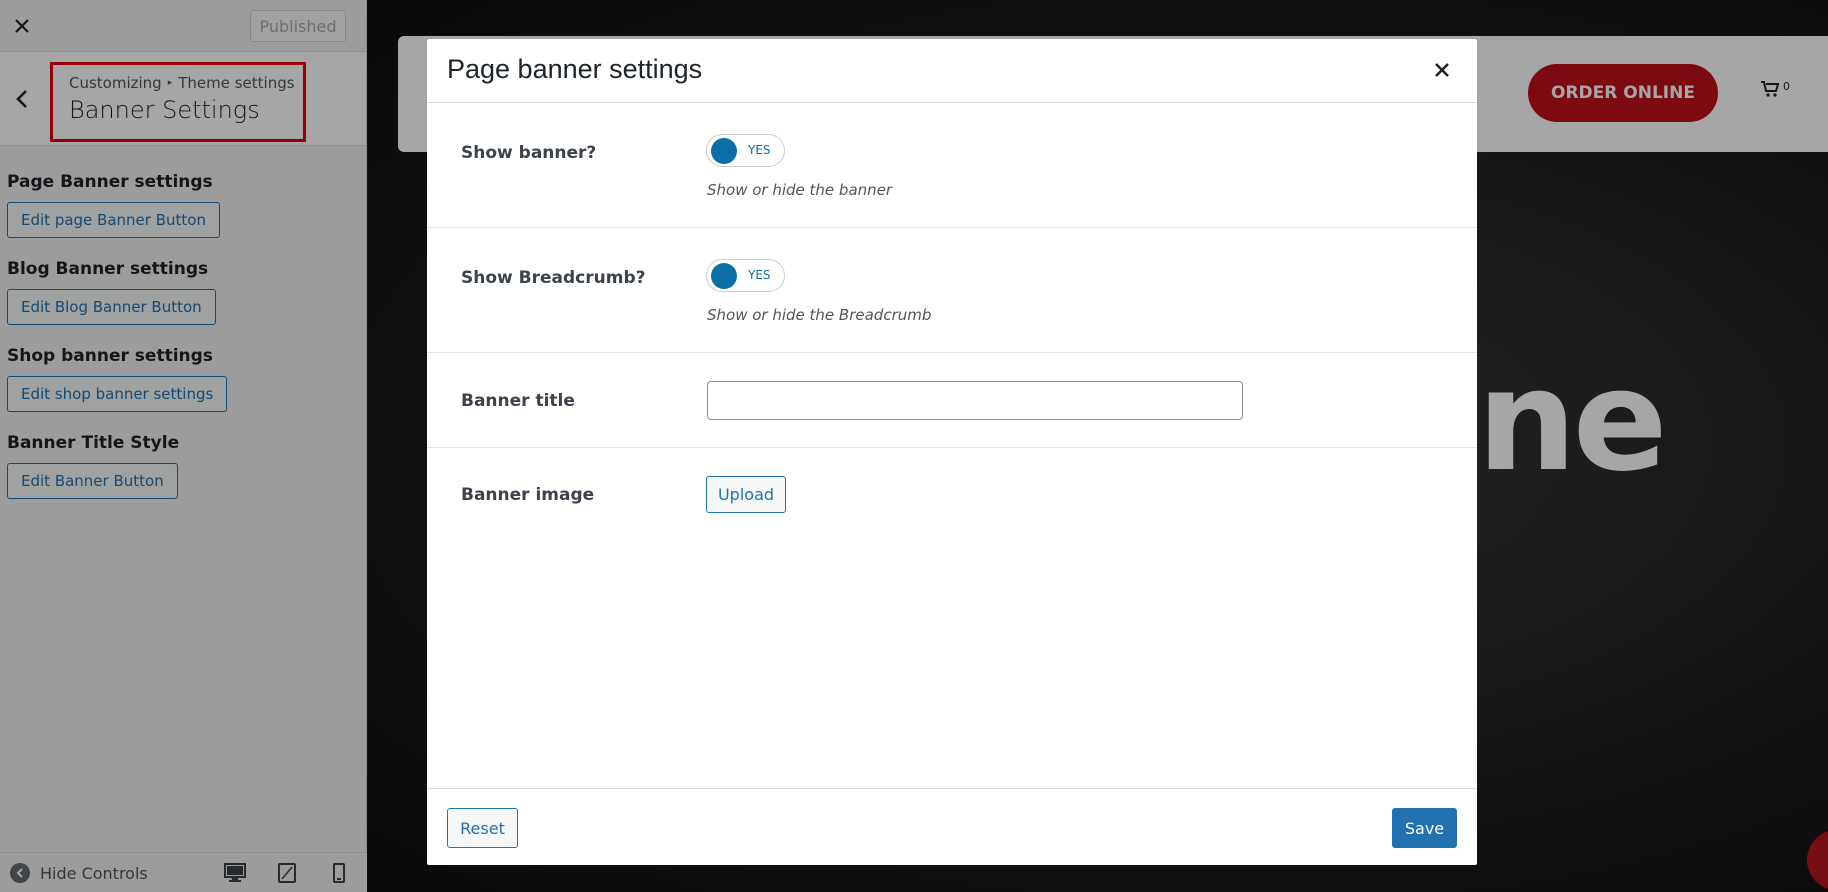 The width and height of the screenshot is (1828, 892). I want to click on show-banner-toggle: YES, so click(745, 150).